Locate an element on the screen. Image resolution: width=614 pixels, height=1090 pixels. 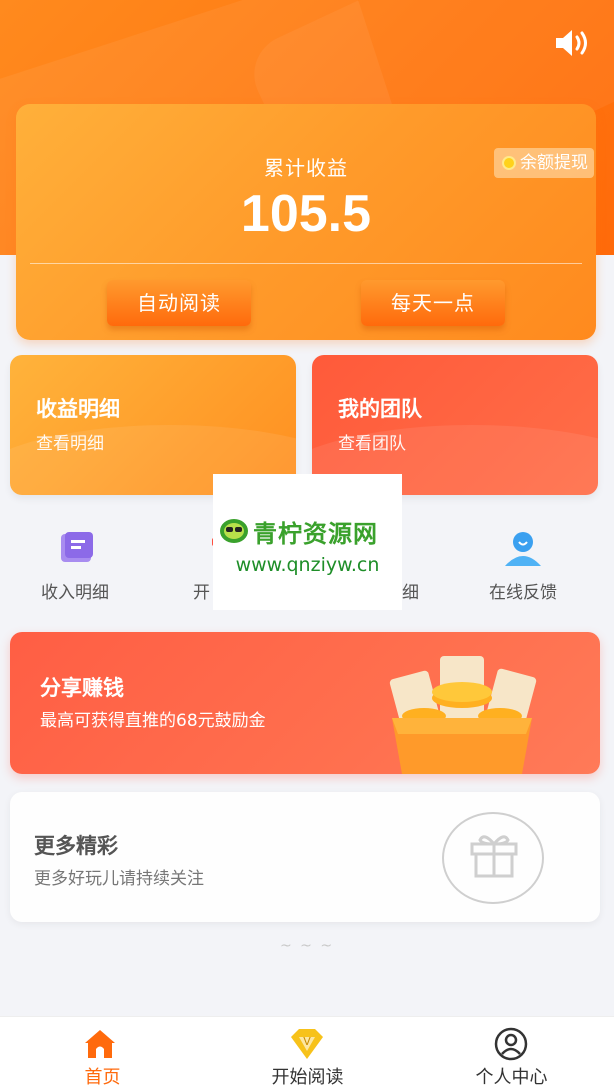
gift-icon is located at coordinates (493, 858).